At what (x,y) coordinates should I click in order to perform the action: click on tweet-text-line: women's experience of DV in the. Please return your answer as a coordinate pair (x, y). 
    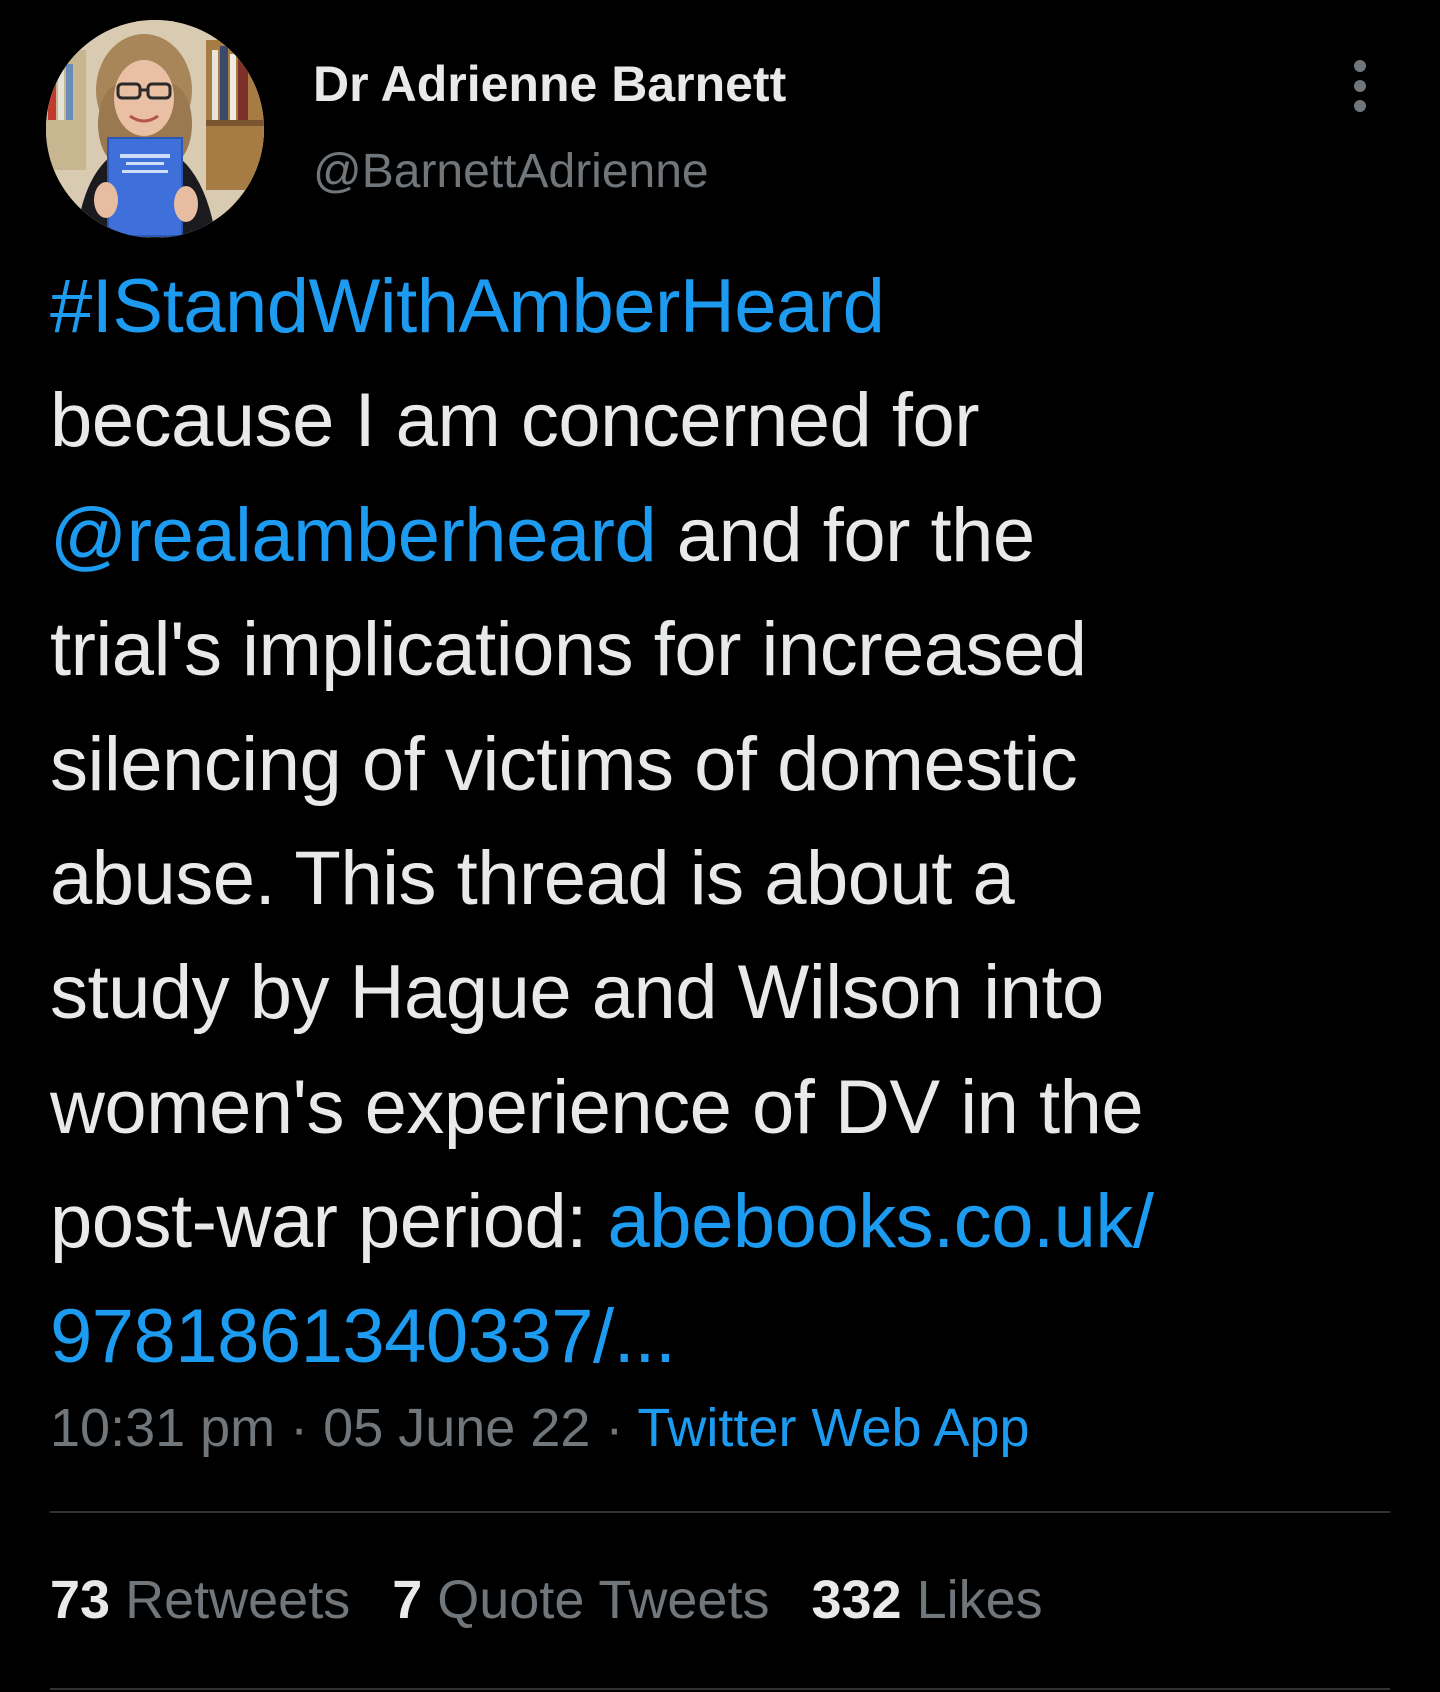
    Looking at the image, I should click on (730, 1108).